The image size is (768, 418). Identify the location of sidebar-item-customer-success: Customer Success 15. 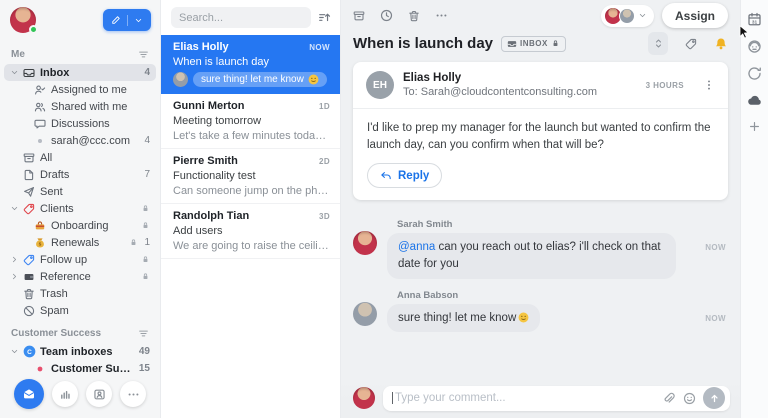
(80, 367).